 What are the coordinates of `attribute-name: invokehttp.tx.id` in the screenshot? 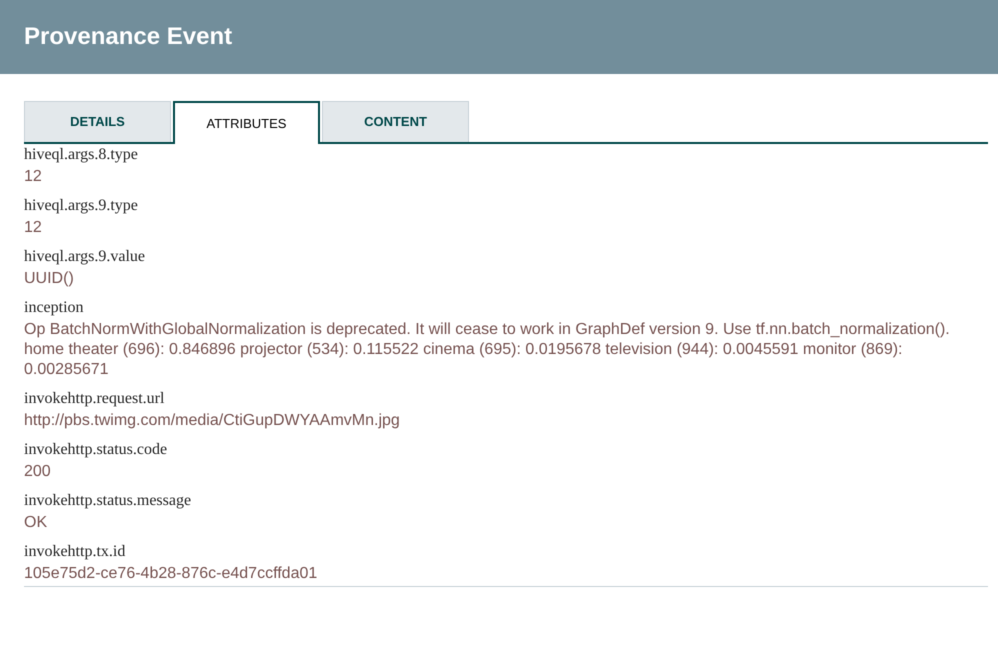 It's located at (75, 552).